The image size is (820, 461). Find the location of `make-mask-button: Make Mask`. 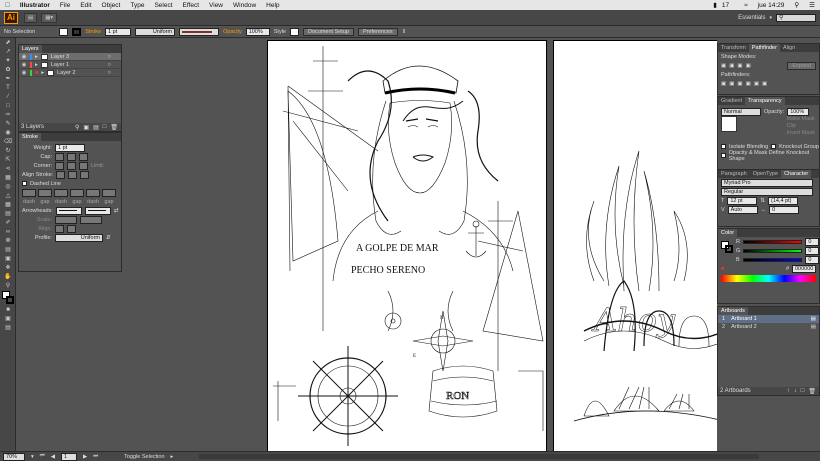

make-mask-button: Make Mask is located at coordinates (801, 119).